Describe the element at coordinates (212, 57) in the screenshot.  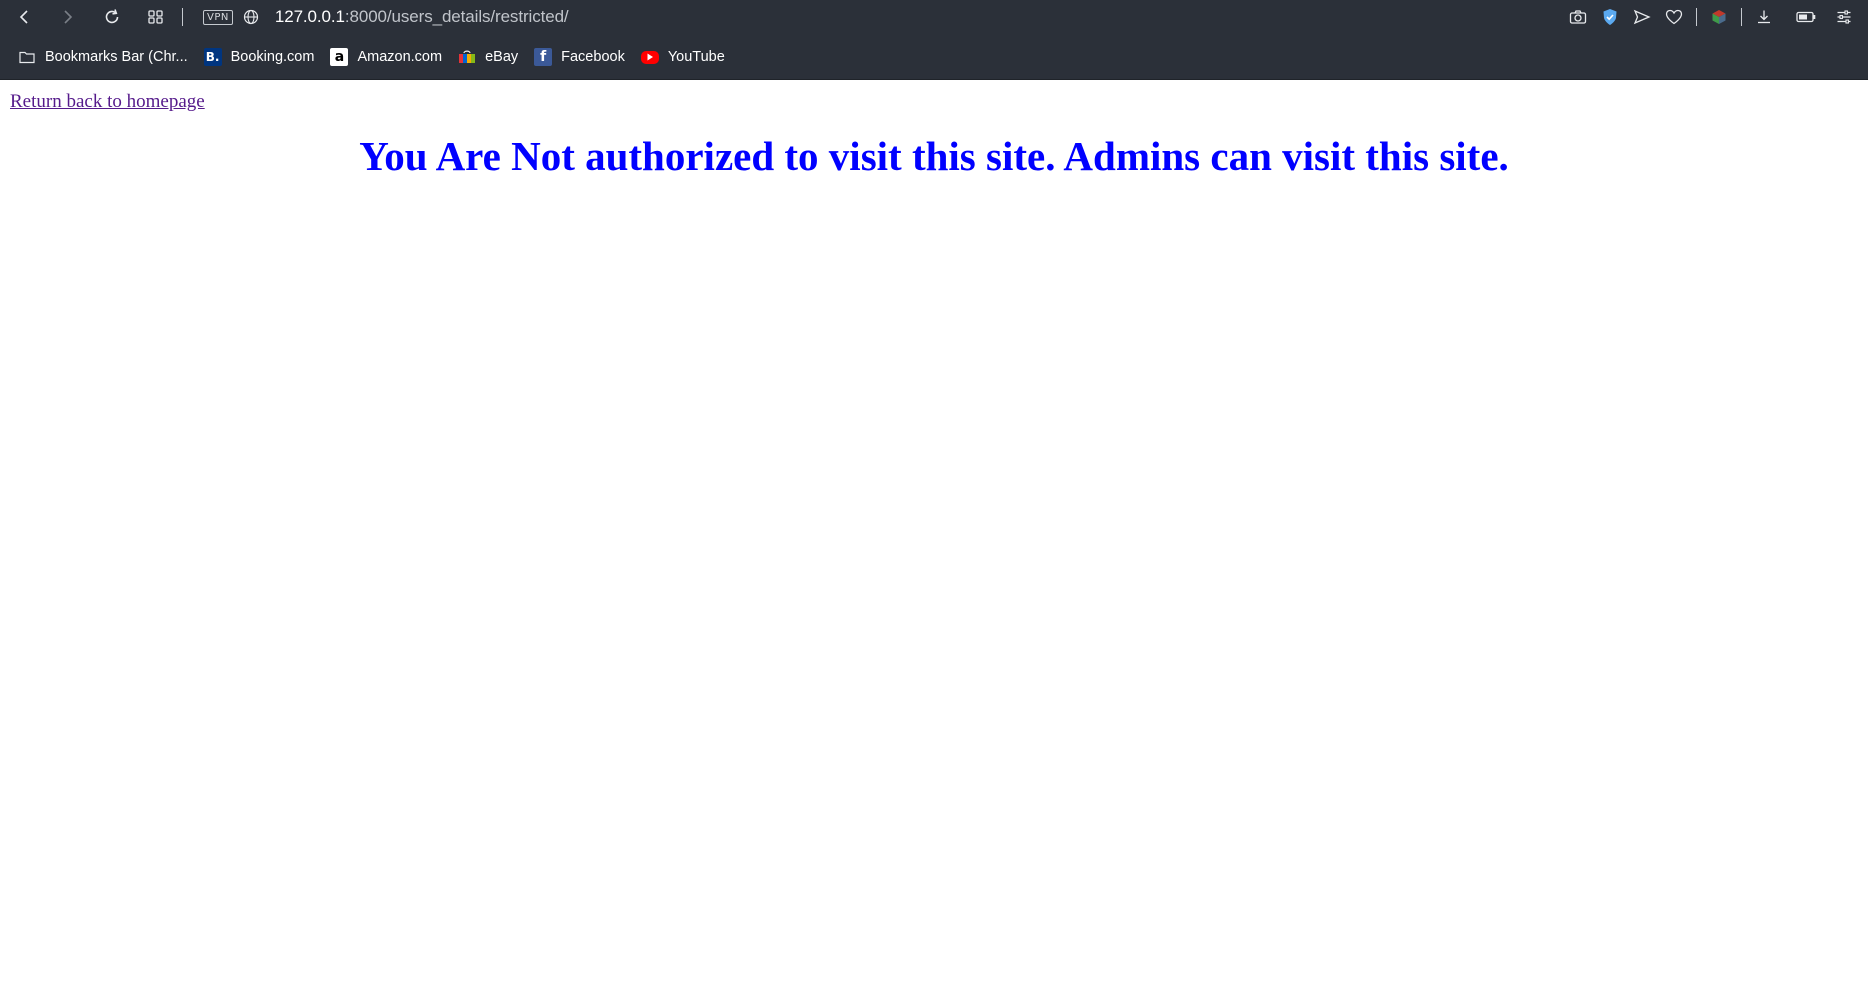
I see `booking-icon: B.` at that location.